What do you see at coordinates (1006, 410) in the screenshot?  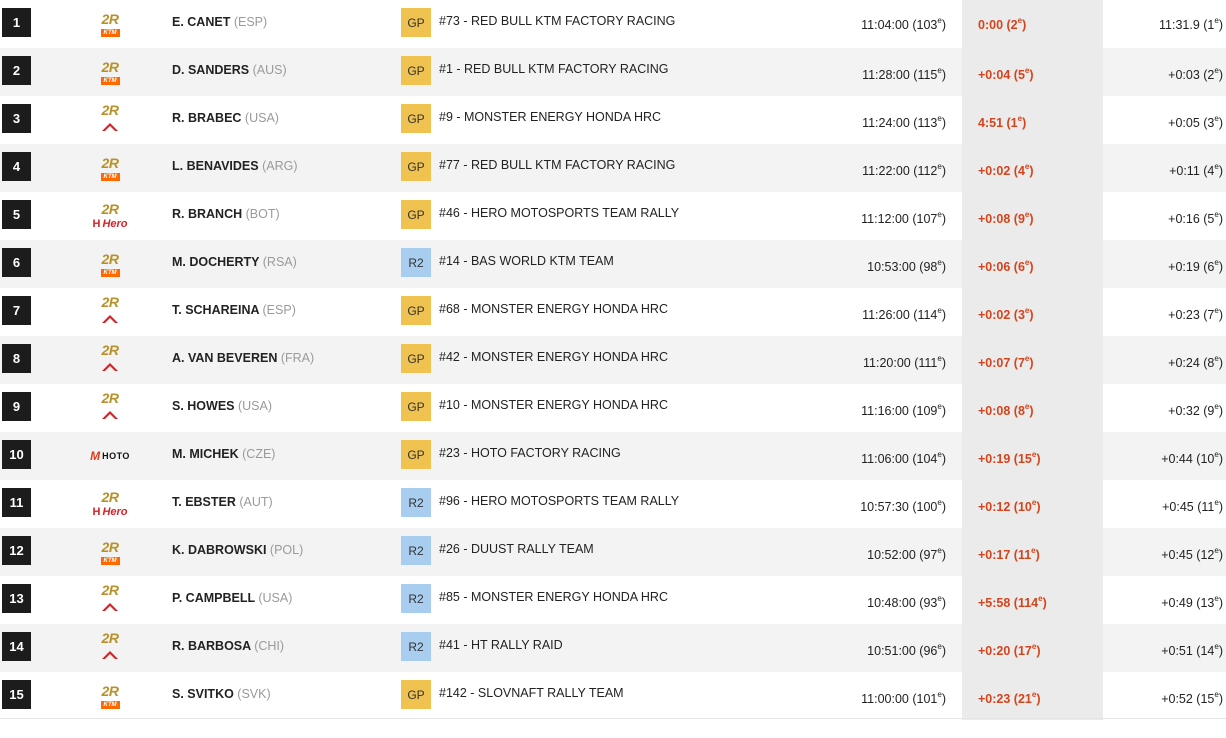 I see `stage-gap: +0:08 (8e)` at bounding box center [1006, 410].